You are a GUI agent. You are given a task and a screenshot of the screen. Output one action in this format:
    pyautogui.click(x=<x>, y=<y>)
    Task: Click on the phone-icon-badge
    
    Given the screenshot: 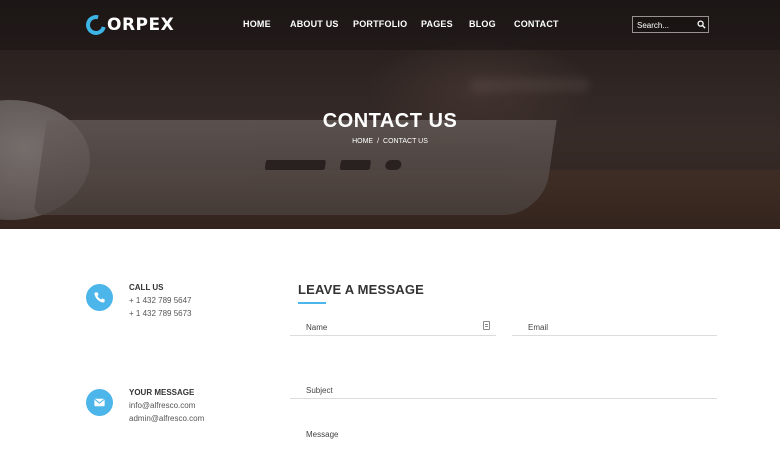 What is the action you would take?
    pyautogui.click(x=99, y=297)
    